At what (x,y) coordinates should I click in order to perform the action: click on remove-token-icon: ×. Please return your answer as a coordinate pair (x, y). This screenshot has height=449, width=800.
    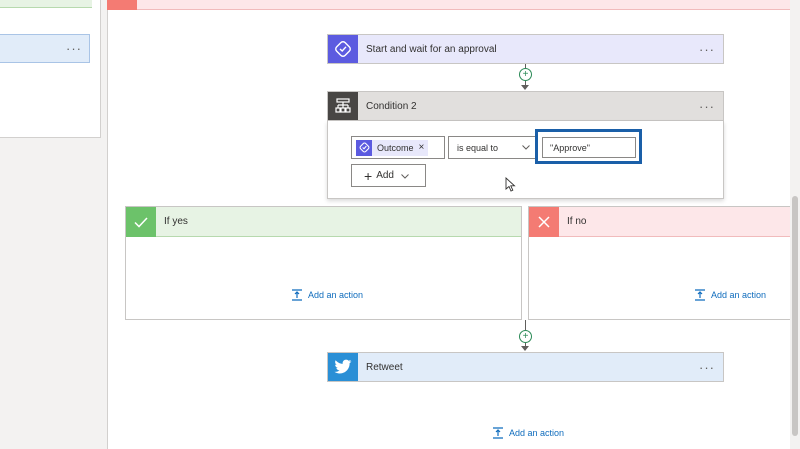
    Looking at the image, I should click on (422, 147).